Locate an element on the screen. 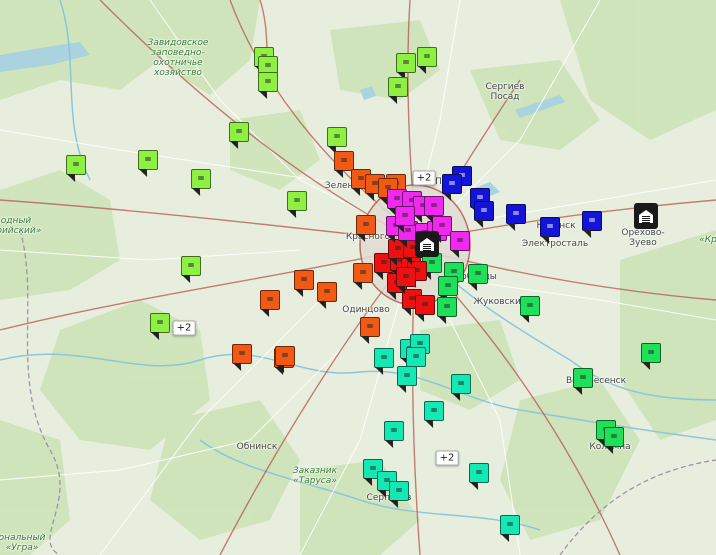  depot-moscow is located at coordinates (427, 244).